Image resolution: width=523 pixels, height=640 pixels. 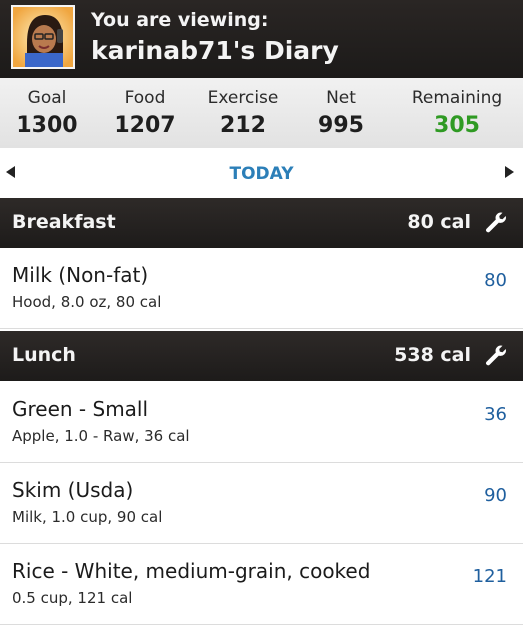 What do you see at coordinates (489, 576) in the screenshot?
I see `food-calories: 121` at bounding box center [489, 576].